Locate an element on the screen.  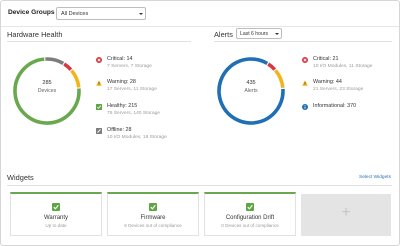
alerts-divider is located at coordinates (303, 41).